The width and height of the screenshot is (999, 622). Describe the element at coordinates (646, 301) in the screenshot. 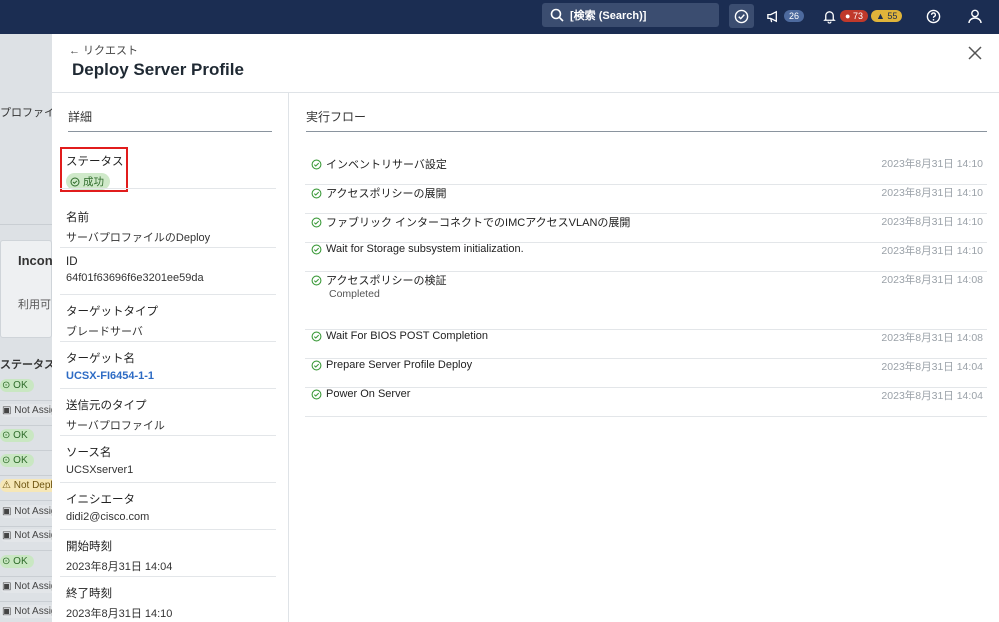

I see `flow-step: アクセスポリシーの検証 Completed 2023年8月31日 14:08` at that location.